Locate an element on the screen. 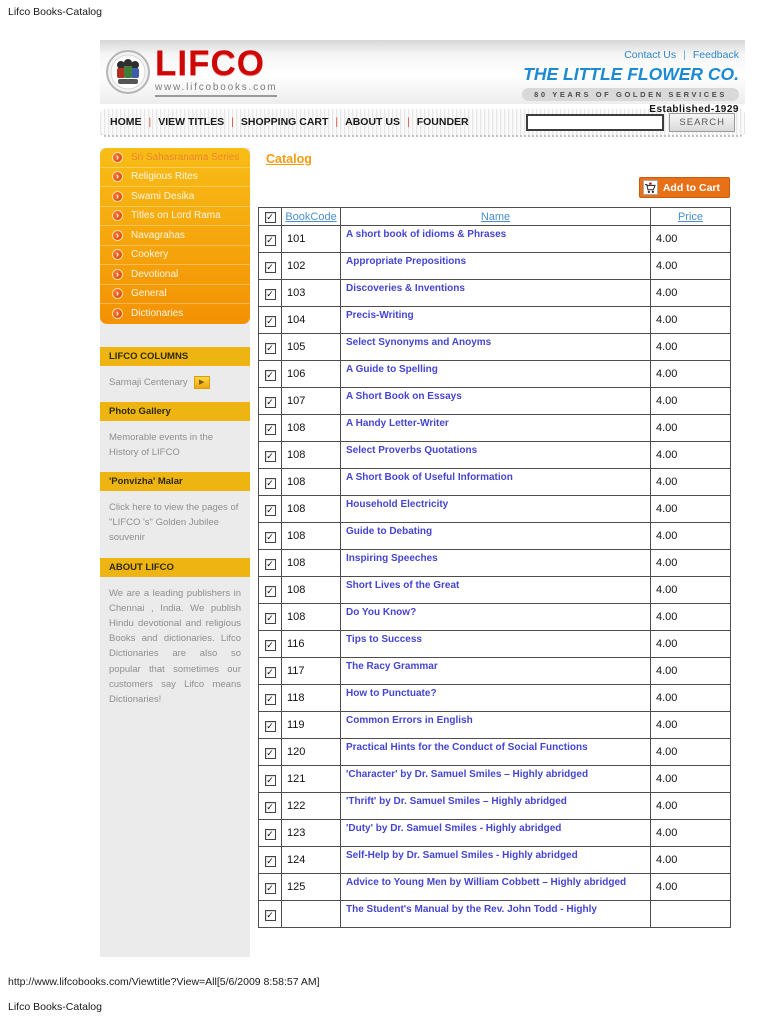 The image size is (768, 1024). nav-item-shopping-cart: SHOPPING CART is located at coordinates (285, 122).